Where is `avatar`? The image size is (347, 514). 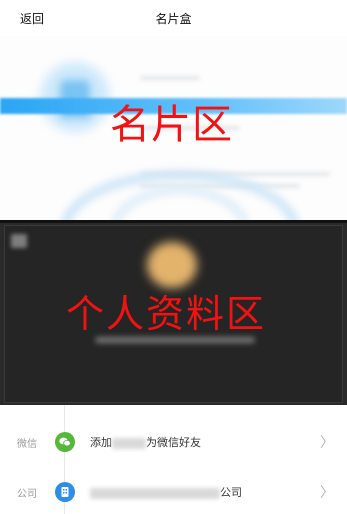 avatar is located at coordinates (172, 265).